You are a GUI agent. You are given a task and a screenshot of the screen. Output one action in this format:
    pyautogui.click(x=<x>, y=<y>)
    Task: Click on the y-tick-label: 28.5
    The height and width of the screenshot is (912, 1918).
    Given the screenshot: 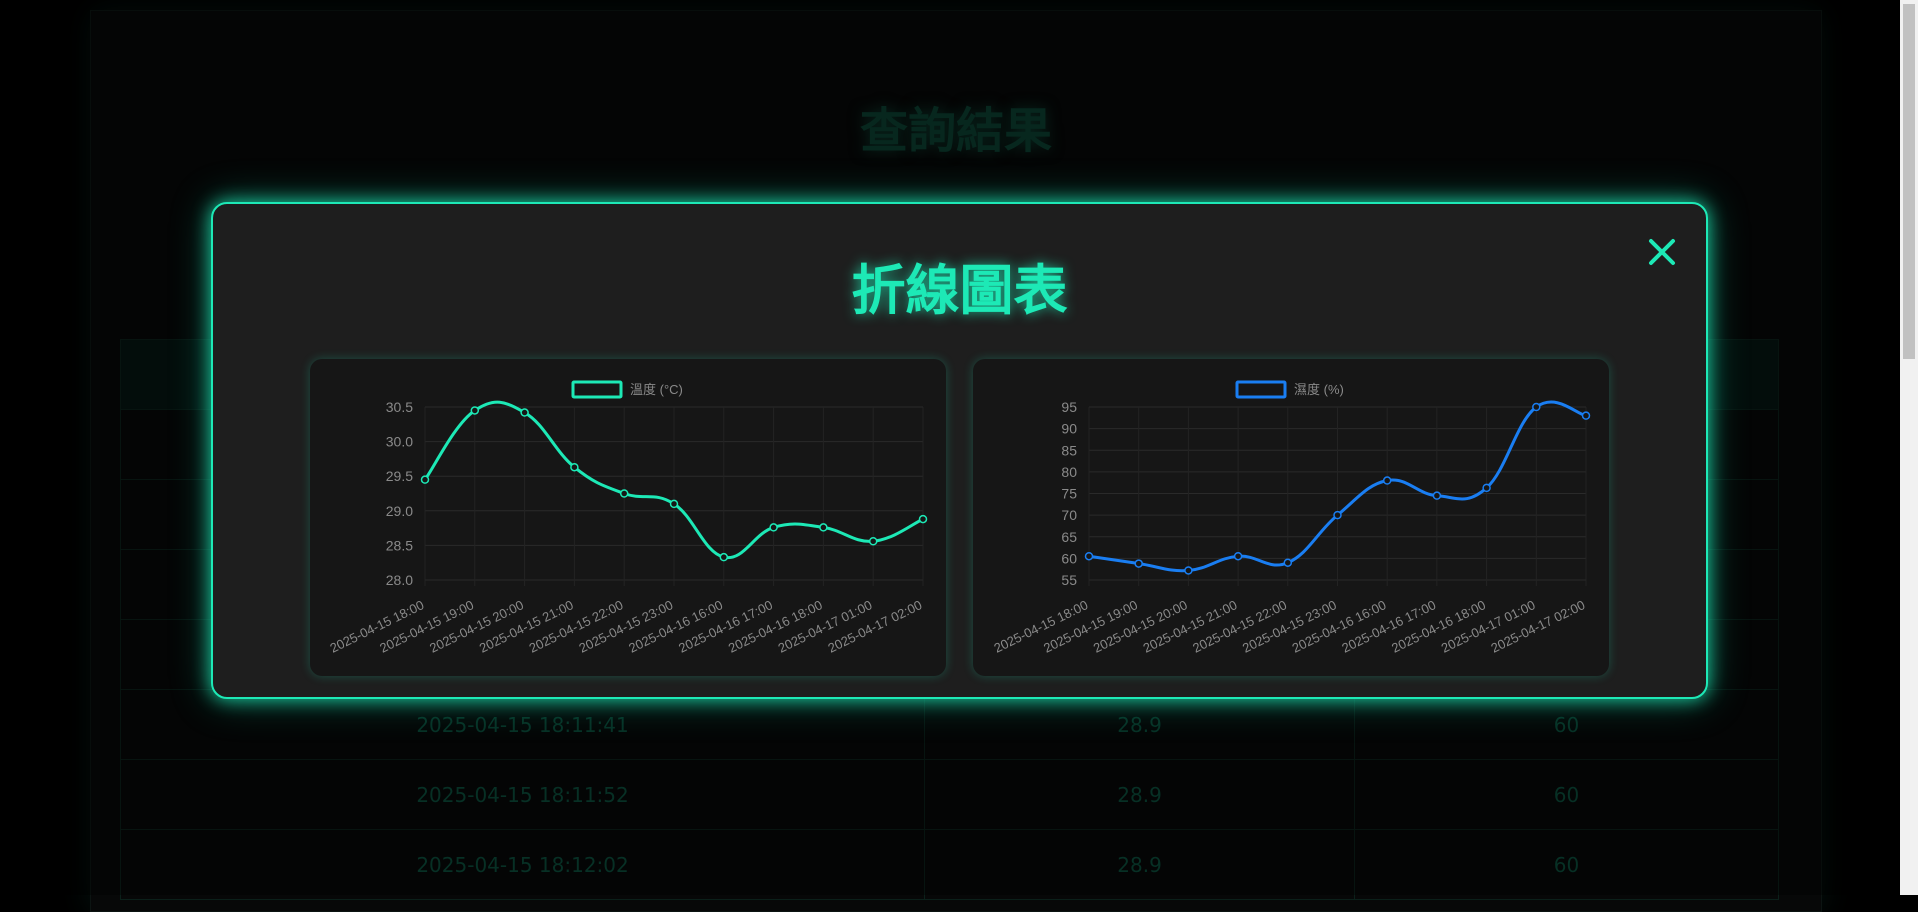 What is the action you would take?
    pyautogui.click(x=399, y=545)
    